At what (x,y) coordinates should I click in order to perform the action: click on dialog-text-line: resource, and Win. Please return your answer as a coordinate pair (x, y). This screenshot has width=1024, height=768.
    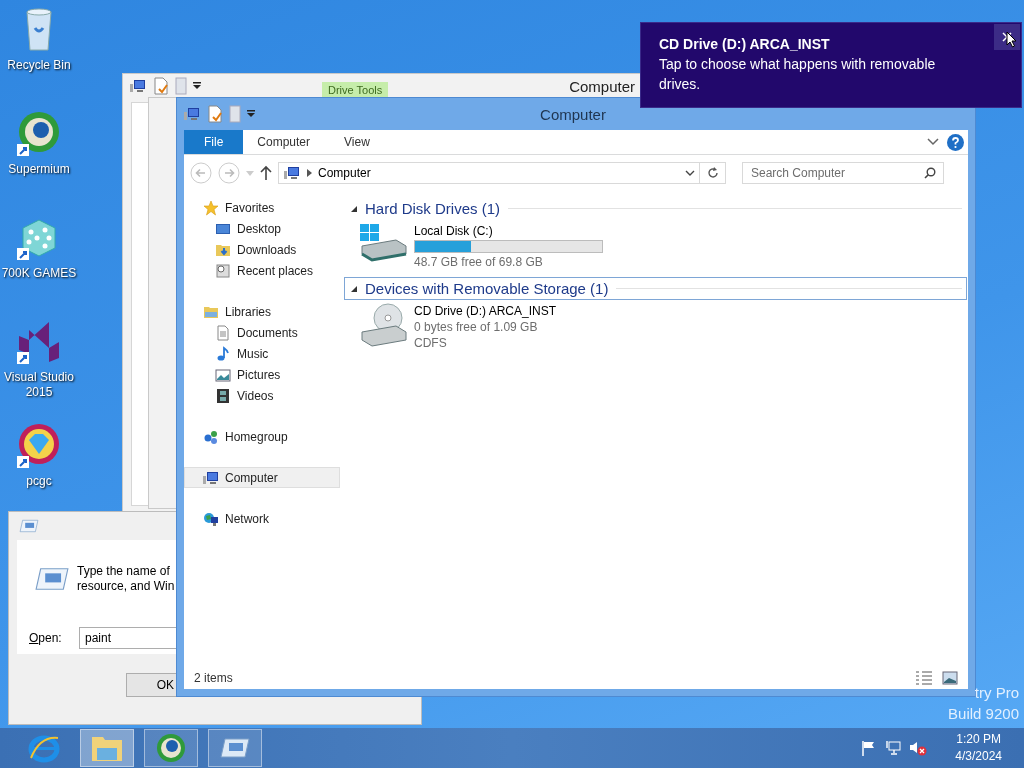
    Looking at the image, I should click on (126, 586).